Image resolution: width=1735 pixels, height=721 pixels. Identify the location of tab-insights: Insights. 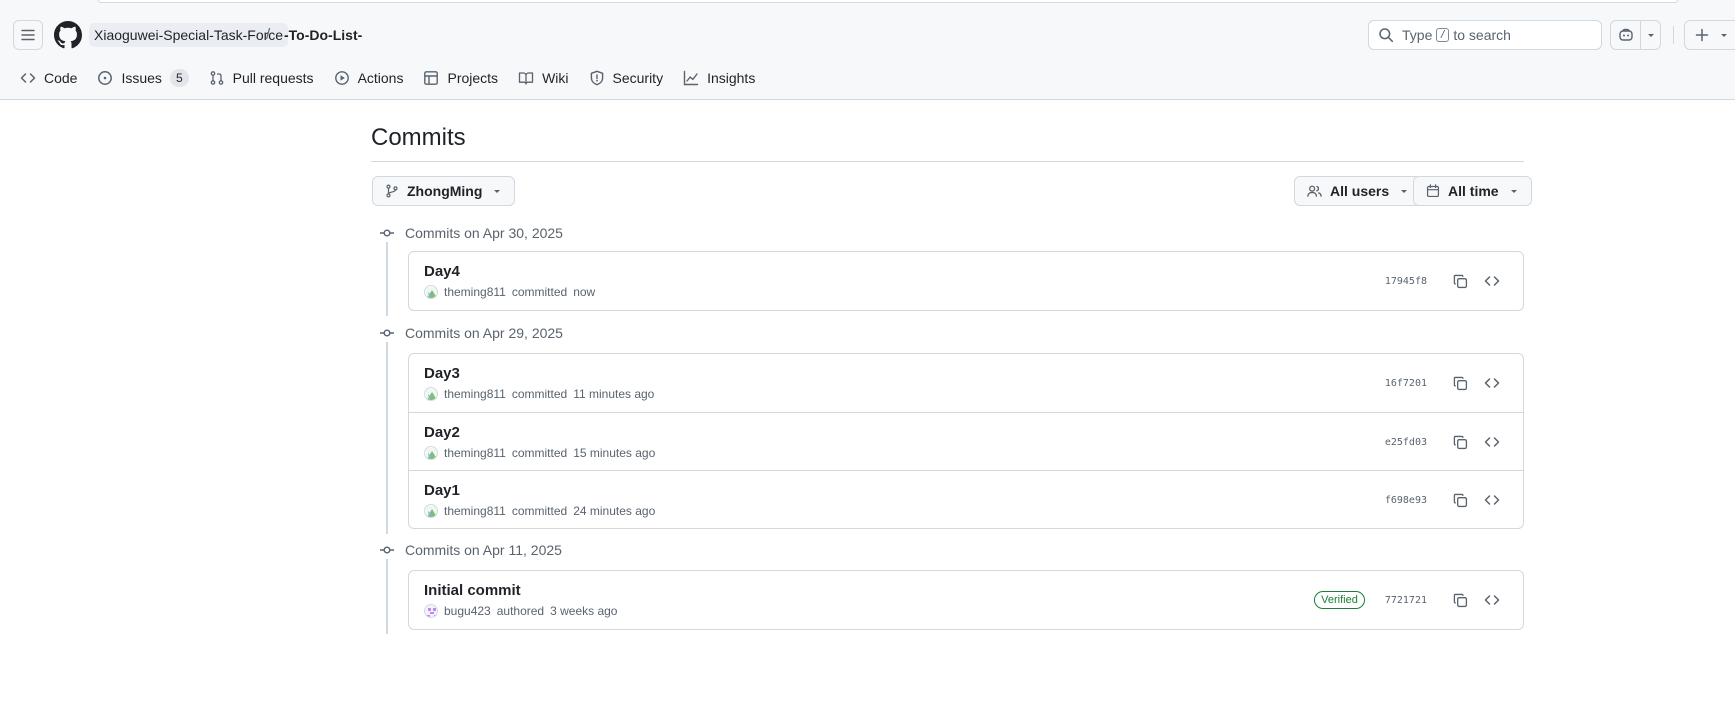
(719, 78).